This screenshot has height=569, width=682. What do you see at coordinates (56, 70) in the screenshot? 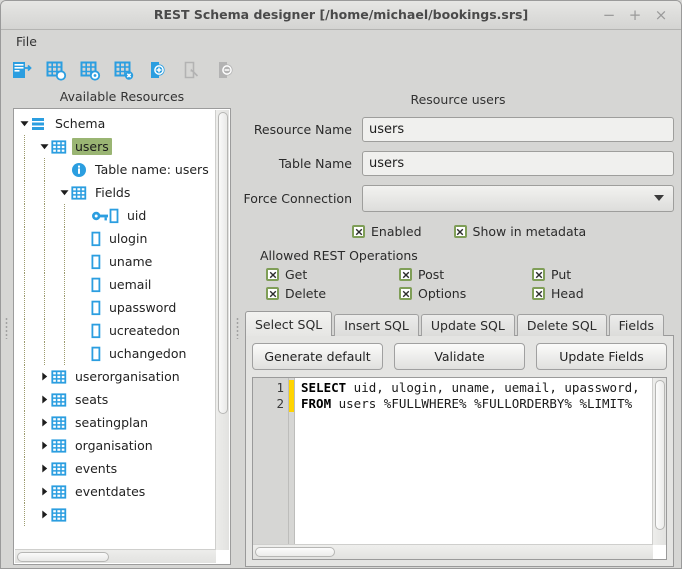
I see `add-table-icon` at bounding box center [56, 70].